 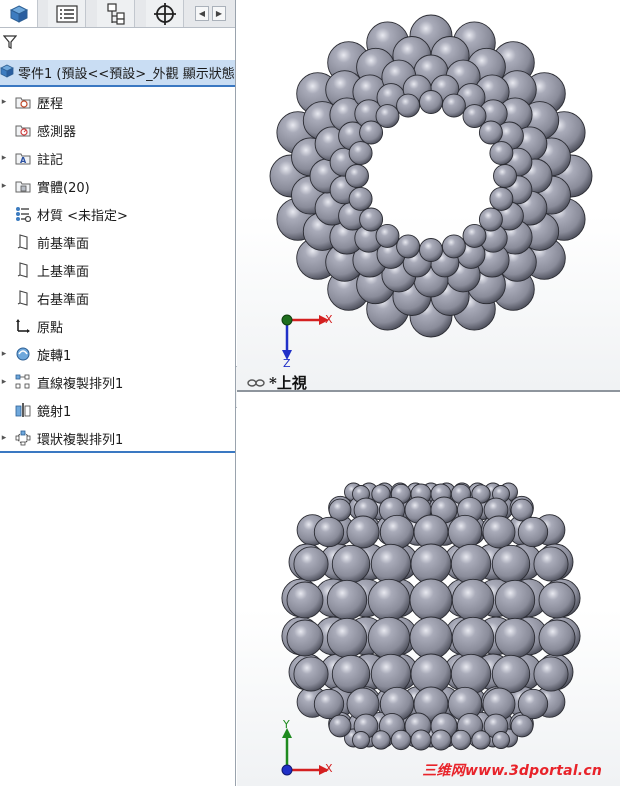 I want to click on view-name: *上視, so click(x=288, y=382).